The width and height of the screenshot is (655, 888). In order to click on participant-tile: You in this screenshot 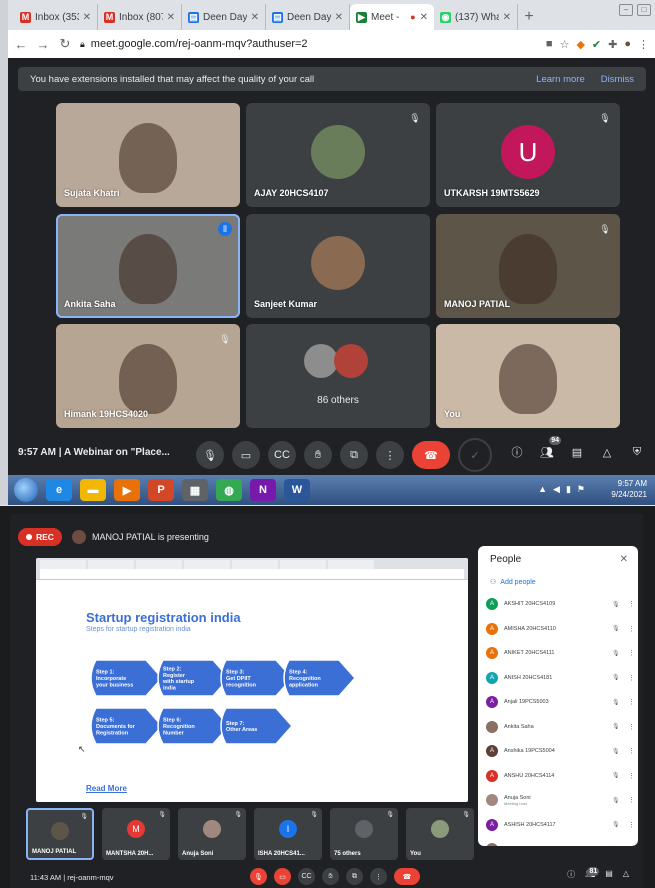, I will do `click(528, 376)`.